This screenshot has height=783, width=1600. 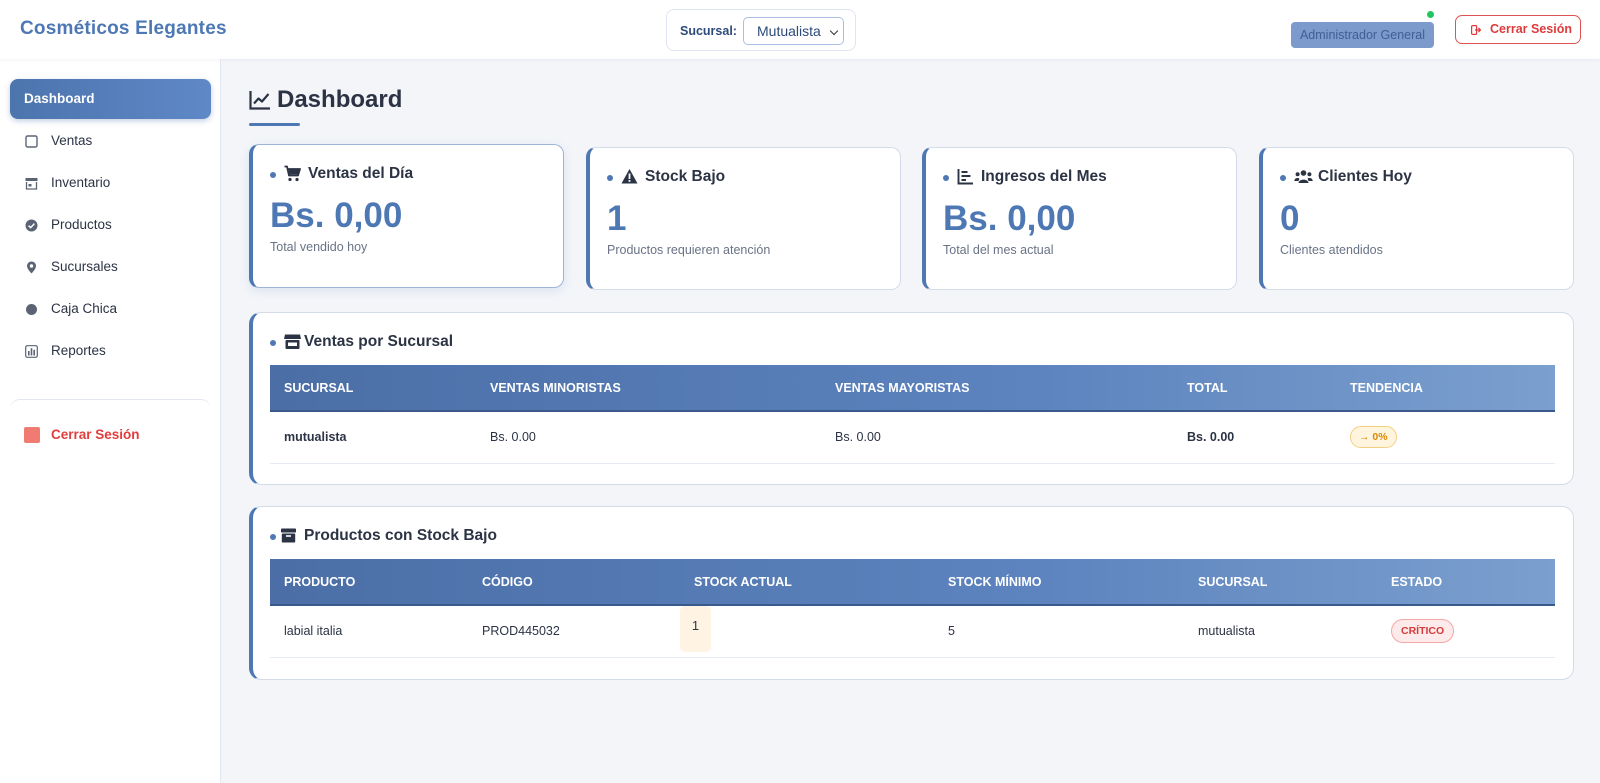 I want to click on column-header: Producto, so click(x=369, y=582).